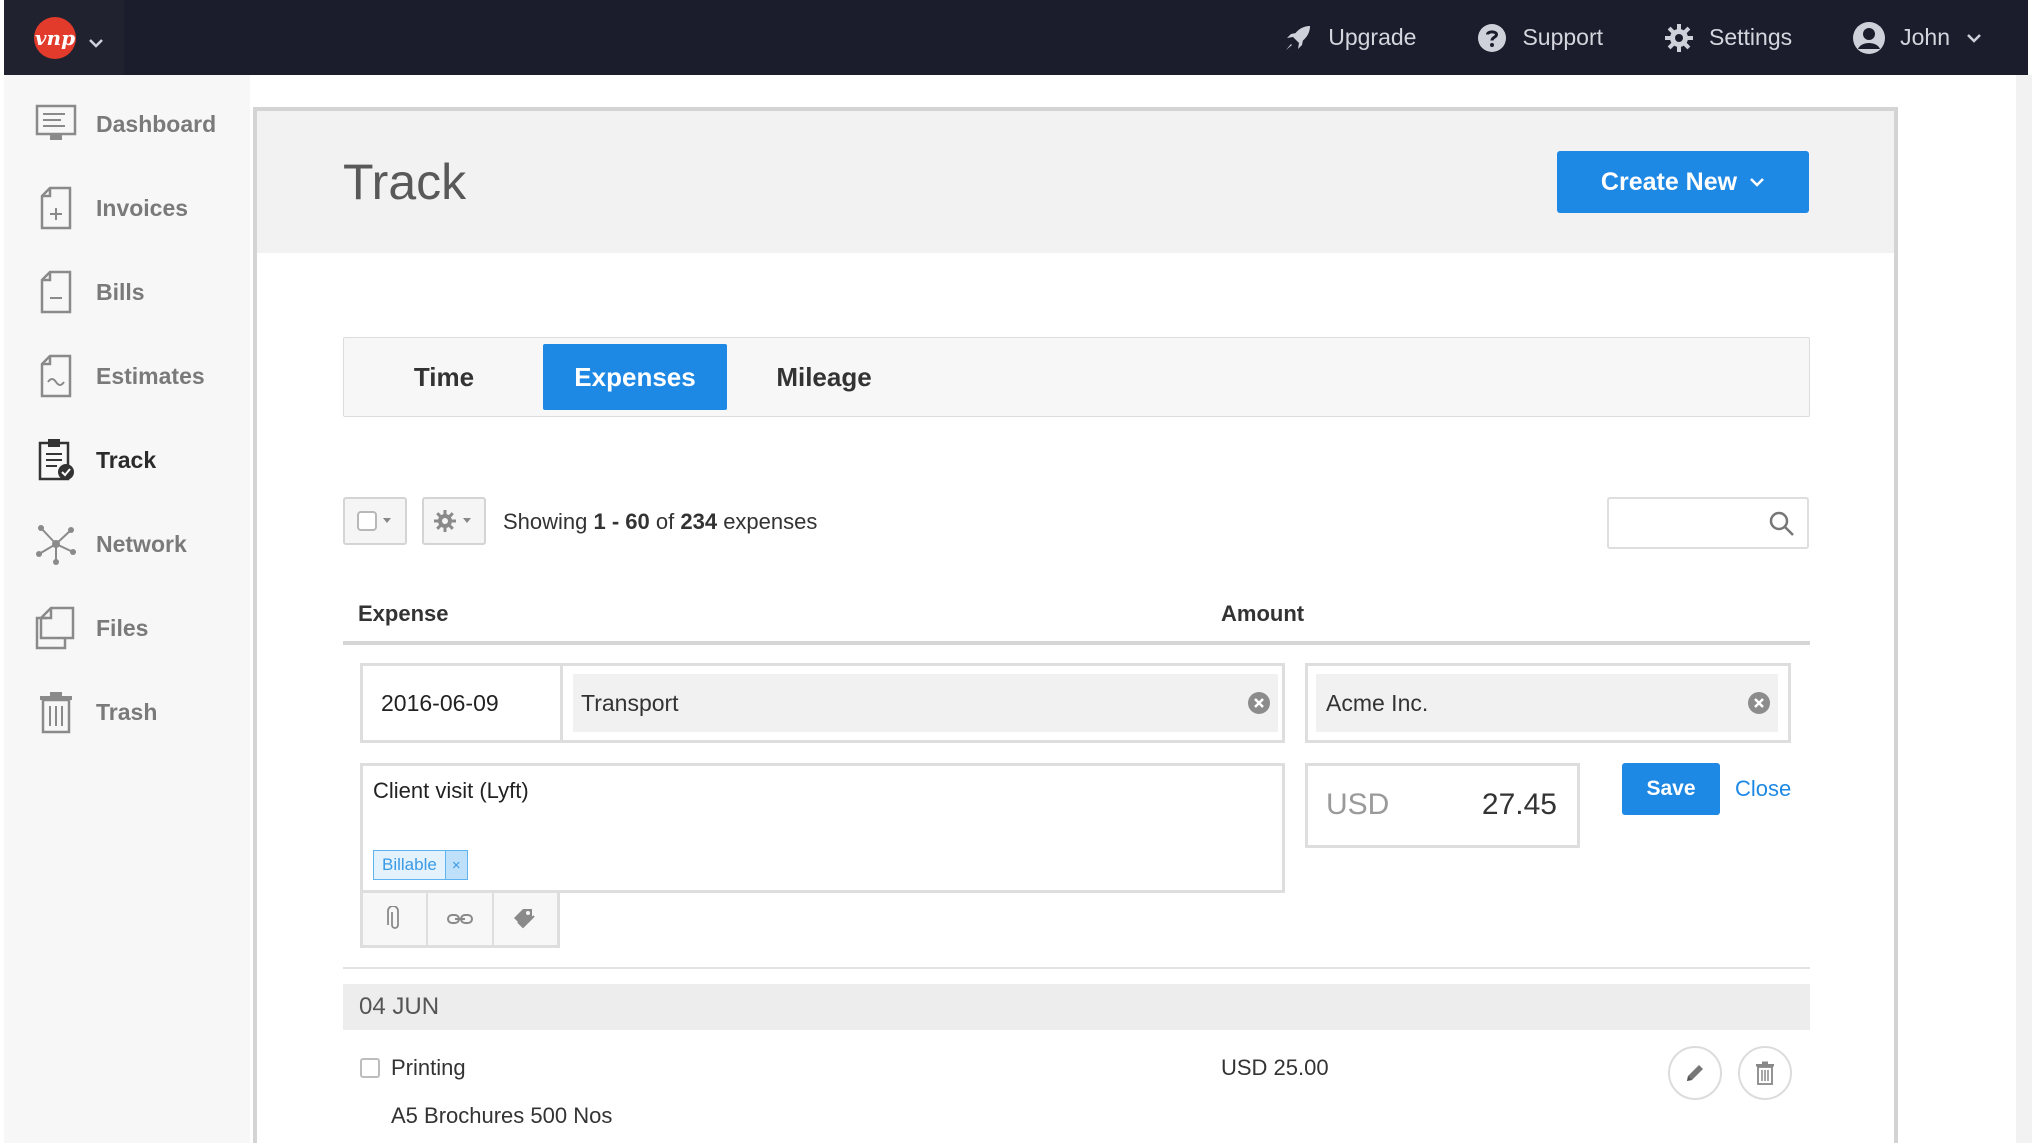 This screenshot has width=2032, height=1143. Describe the element at coordinates (1076, 377) in the screenshot. I see `track-tabs: Time Expenses Mileage` at that location.